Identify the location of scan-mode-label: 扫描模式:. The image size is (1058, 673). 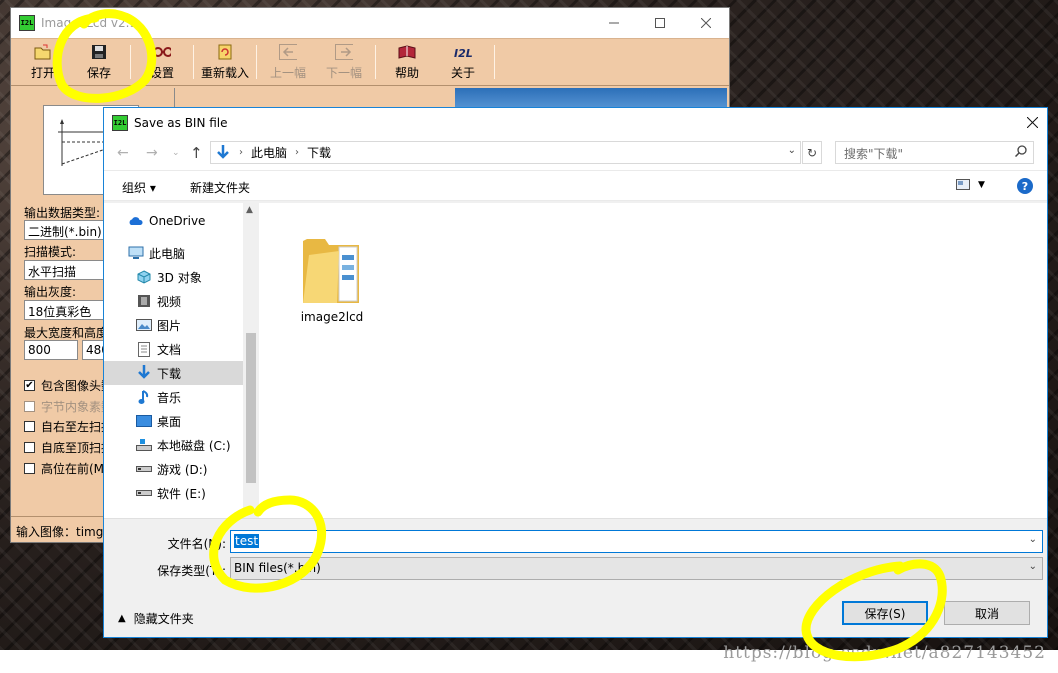
(50, 252).